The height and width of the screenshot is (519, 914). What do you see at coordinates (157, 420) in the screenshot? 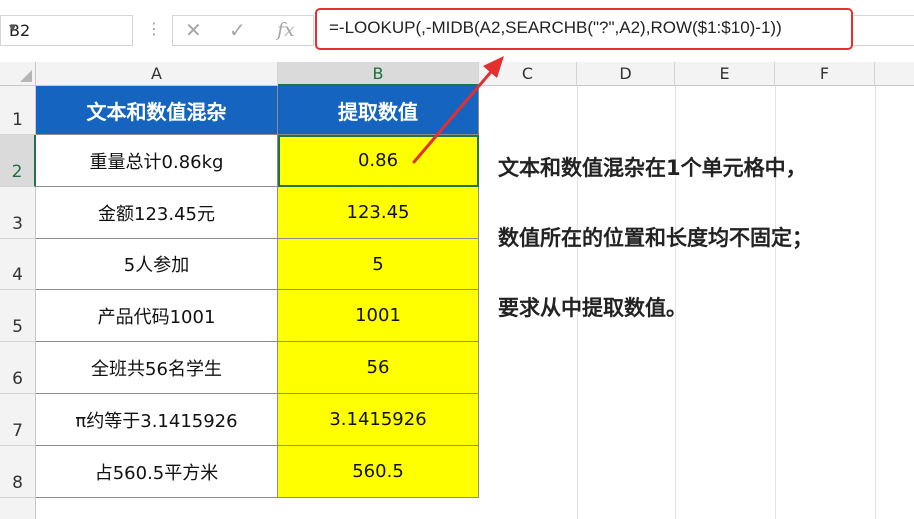
I see `cell-a7: π约等于3.1415926` at bounding box center [157, 420].